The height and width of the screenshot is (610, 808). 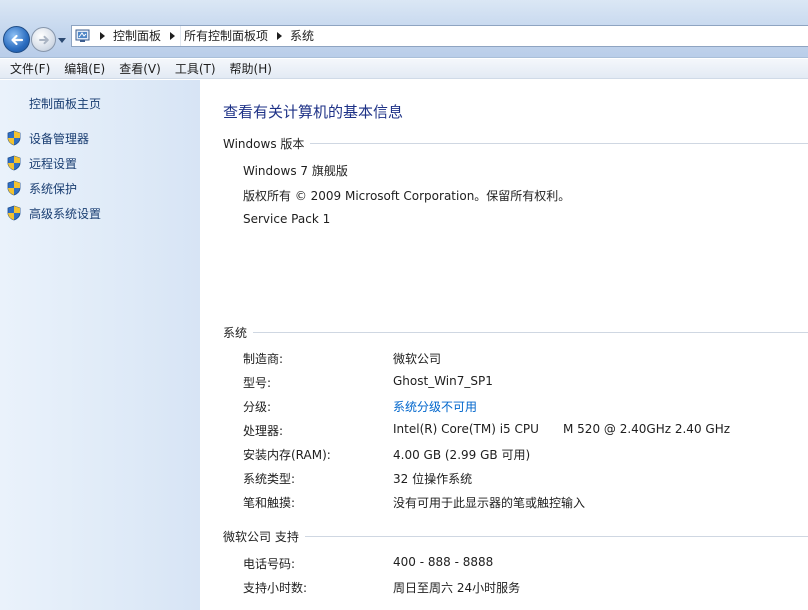 What do you see at coordinates (65, 103) in the screenshot?
I see `sidebar-link-control-panel-home: 控制面板主页` at bounding box center [65, 103].